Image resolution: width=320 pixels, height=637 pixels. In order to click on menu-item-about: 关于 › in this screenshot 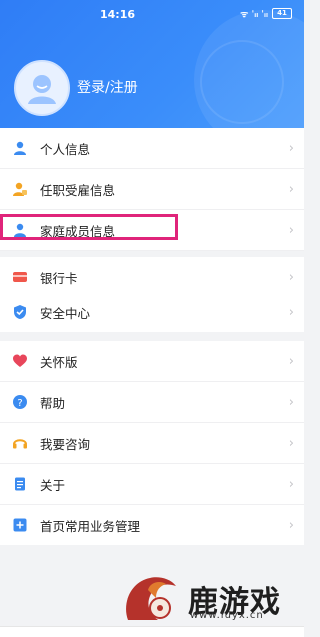, I will do `click(152, 484)`.